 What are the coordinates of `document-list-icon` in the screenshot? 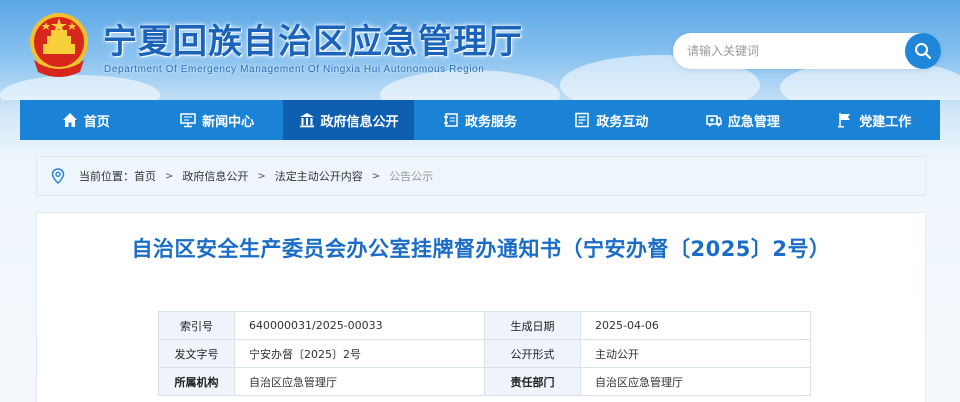 It's located at (582, 120).